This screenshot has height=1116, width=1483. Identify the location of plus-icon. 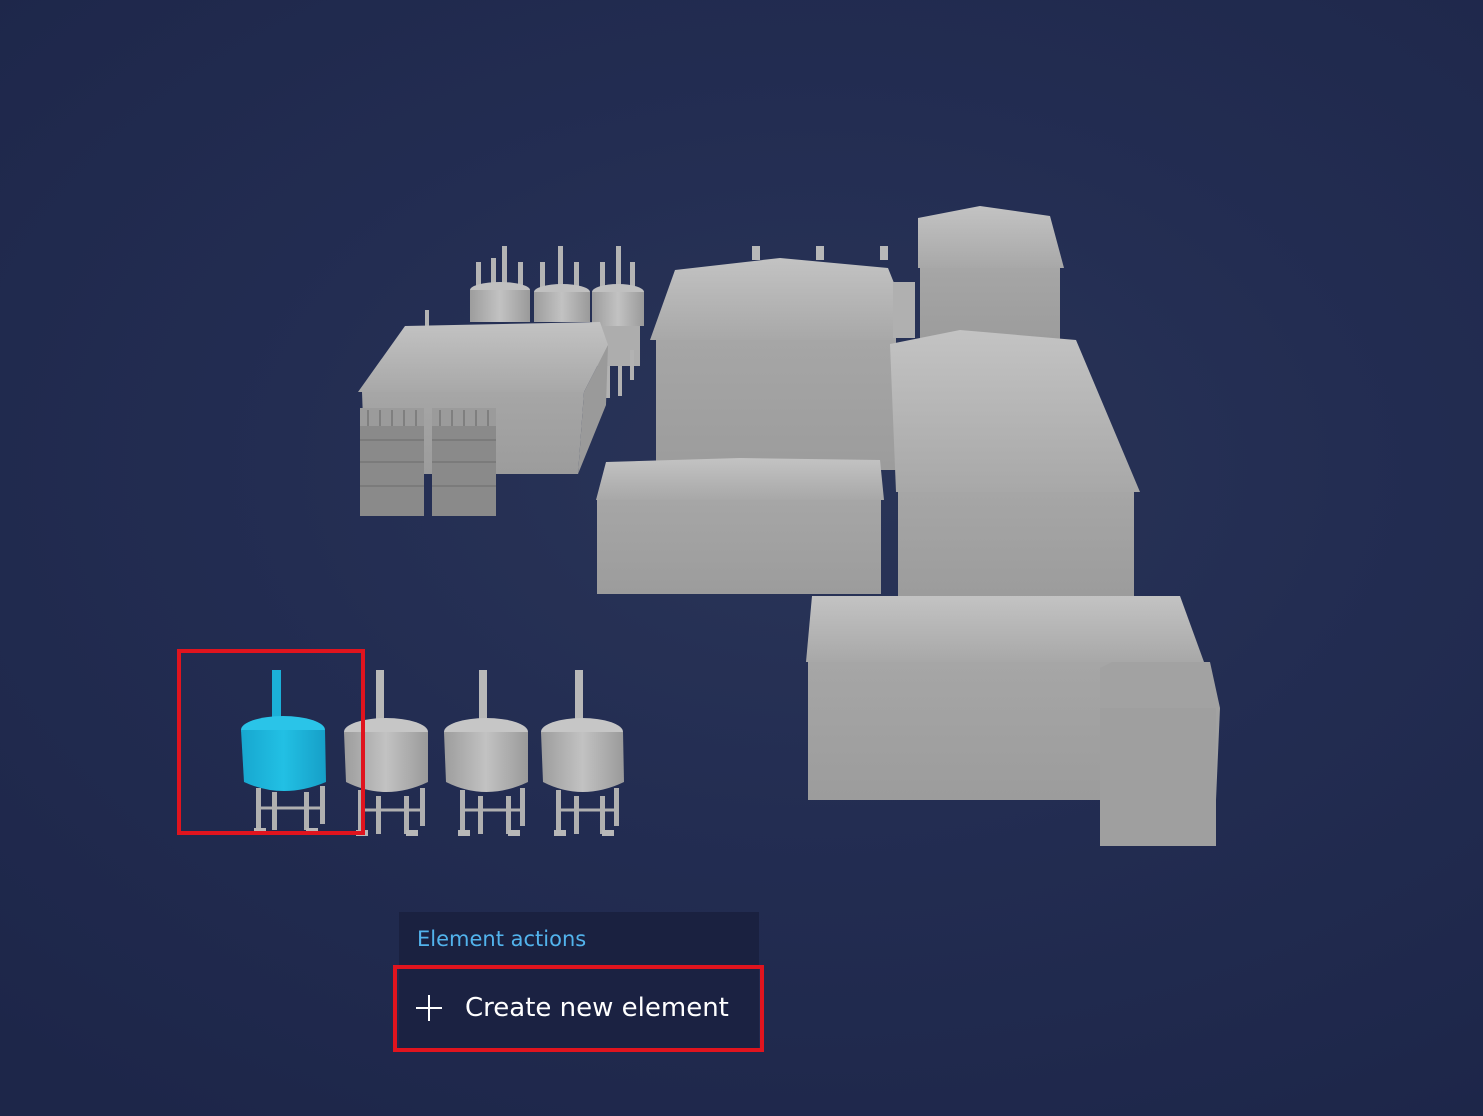
(429, 1008).